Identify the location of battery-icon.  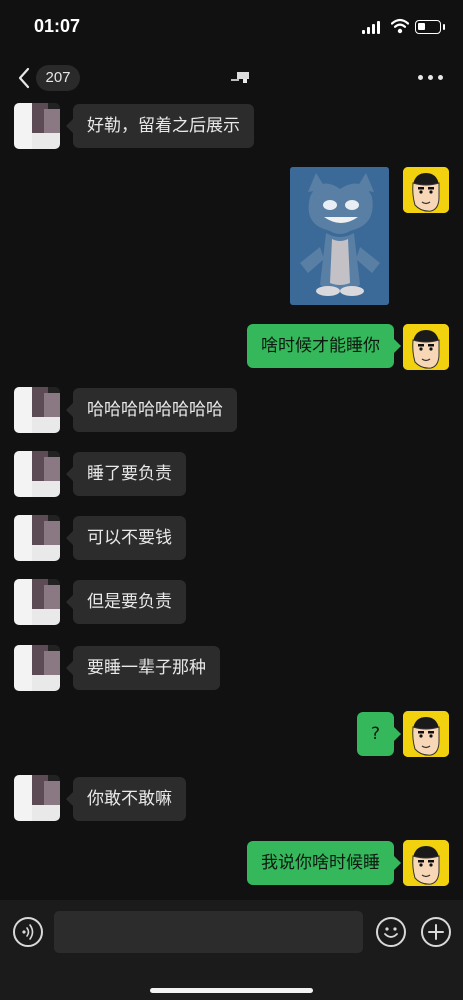
(428, 27).